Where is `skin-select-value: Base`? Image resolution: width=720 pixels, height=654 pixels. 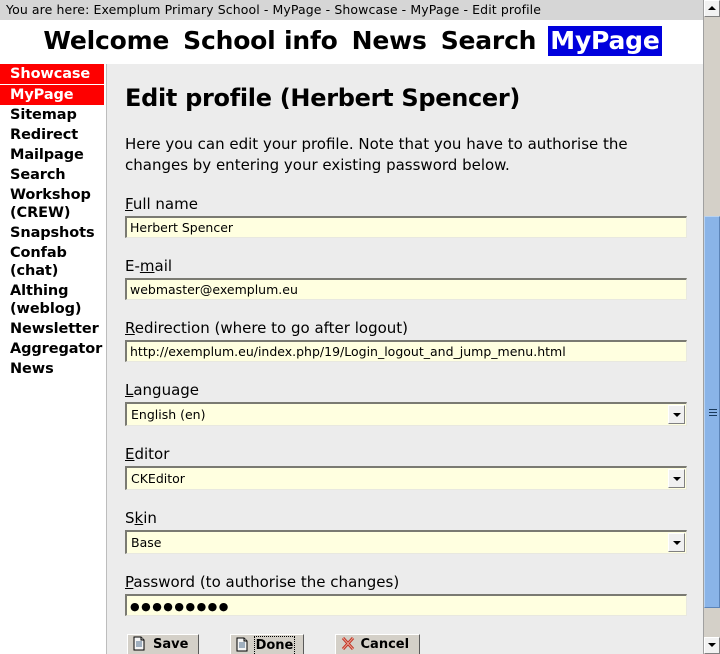 skin-select-value: Base is located at coordinates (146, 542).